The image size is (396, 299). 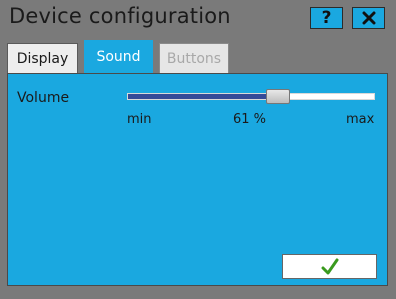 I want to click on close-button, so click(x=368, y=18).